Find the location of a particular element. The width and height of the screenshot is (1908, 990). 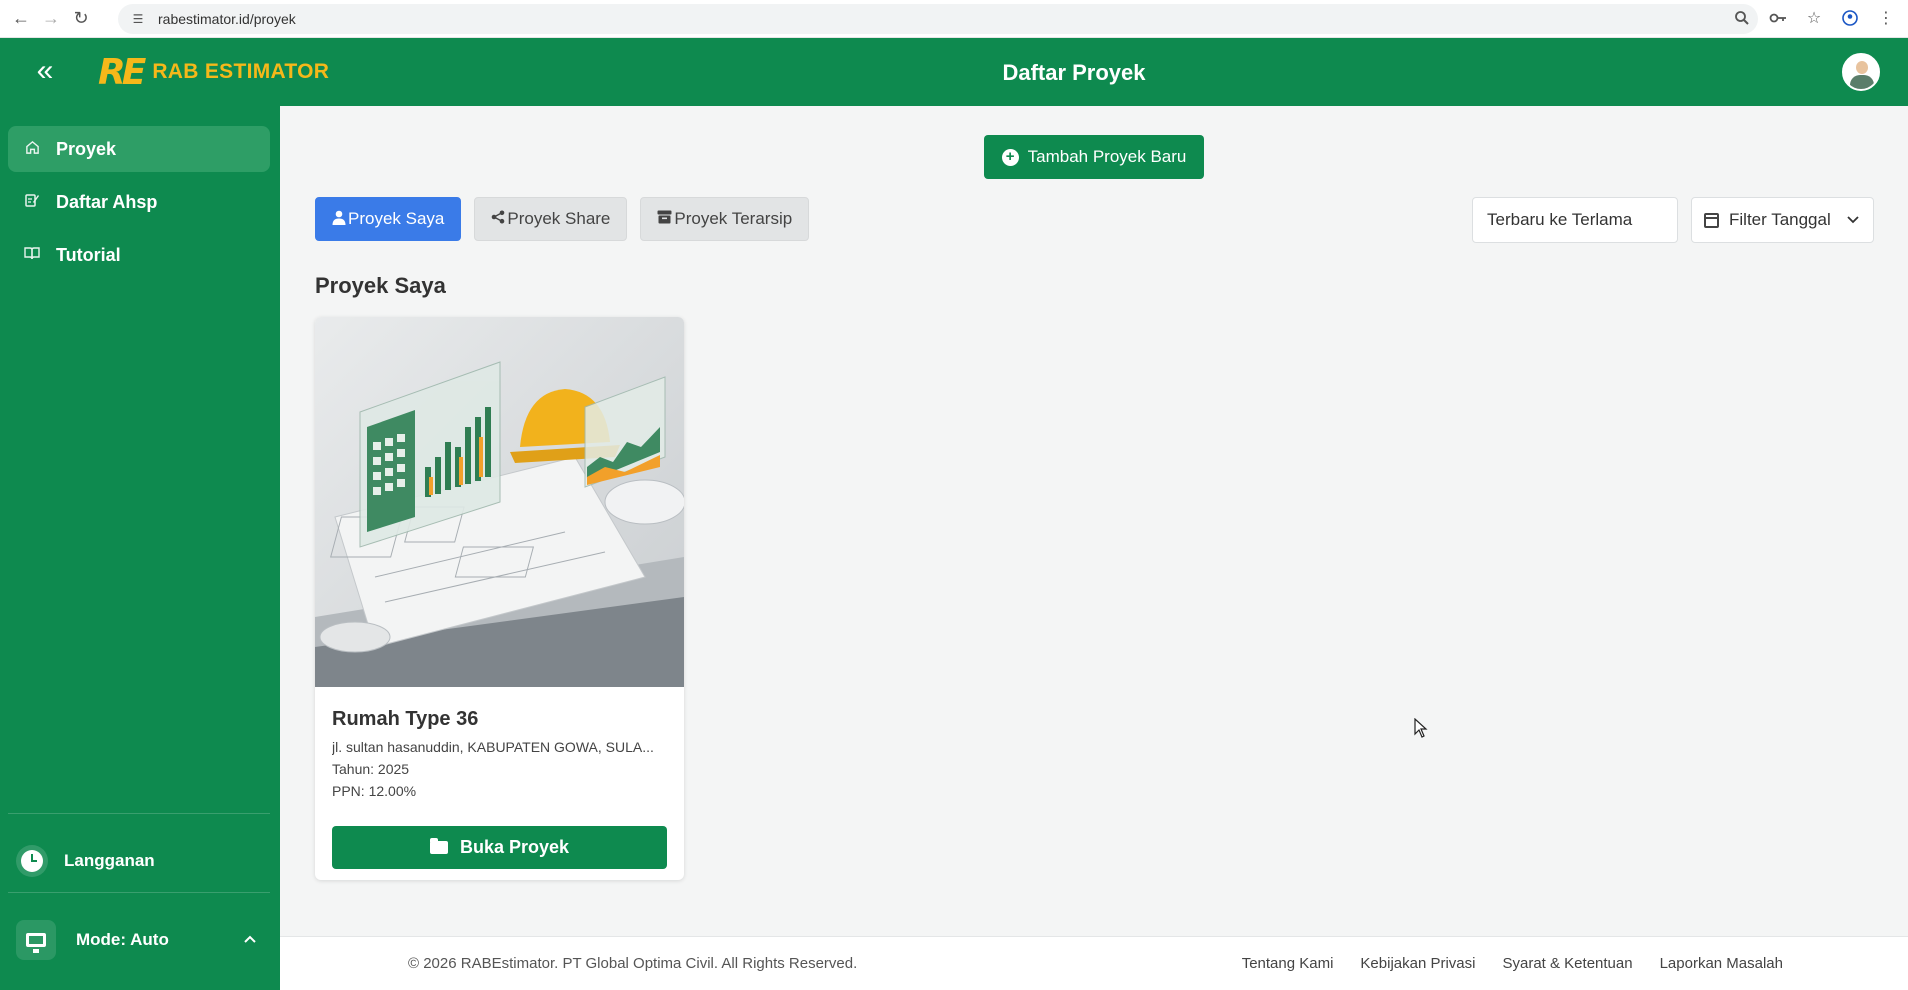

sidebar-item-proyek: Proyek is located at coordinates (139, 149).